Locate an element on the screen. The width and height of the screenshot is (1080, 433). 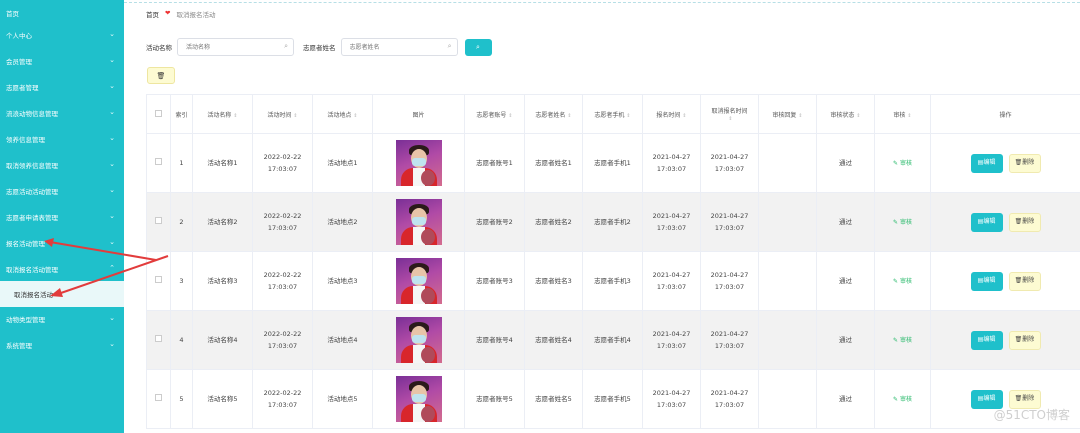
chevron-up-icon: ⌃ is located at coordinates (112, 268).